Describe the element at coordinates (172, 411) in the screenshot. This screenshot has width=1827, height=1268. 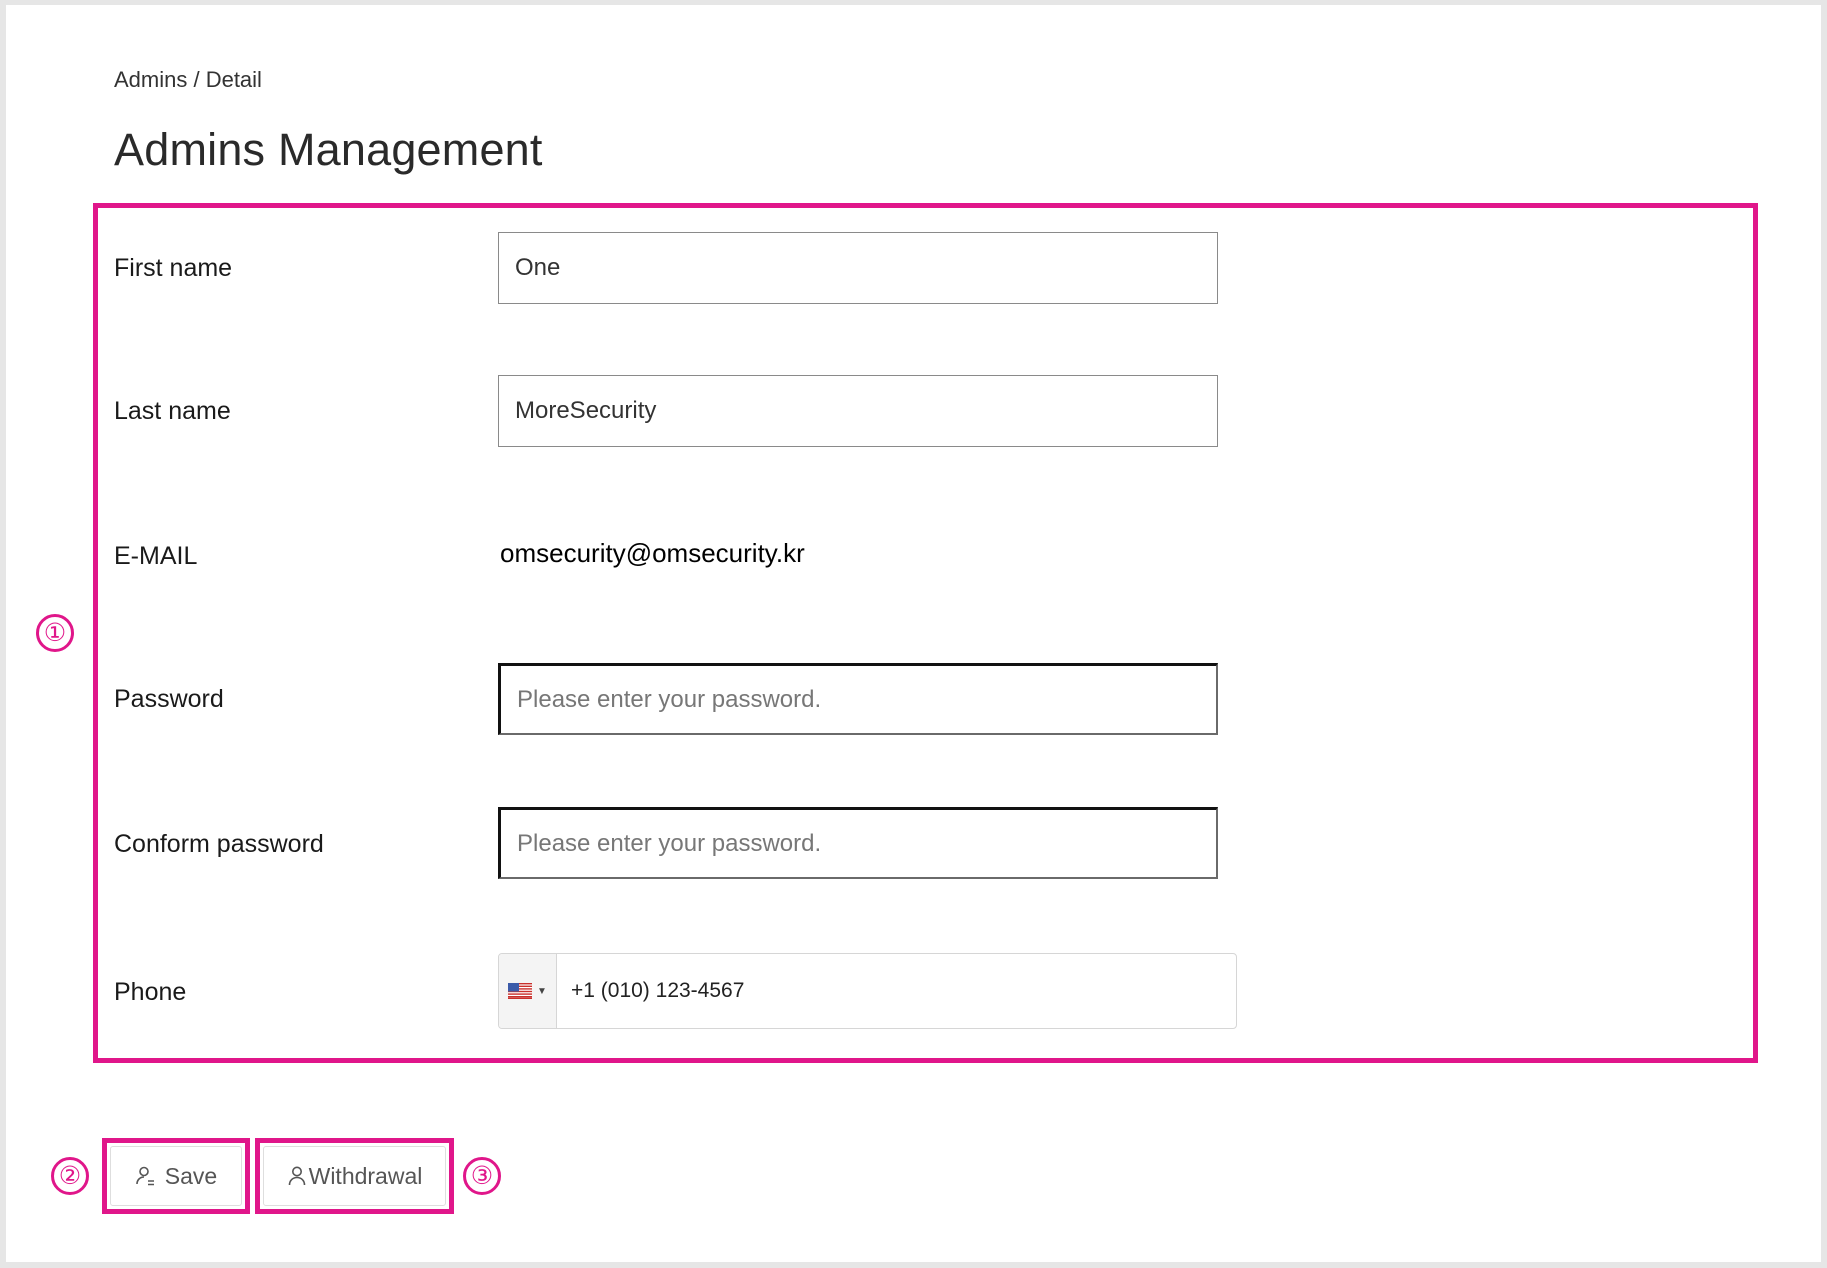
I see `last-name-label: Last name` at that location.